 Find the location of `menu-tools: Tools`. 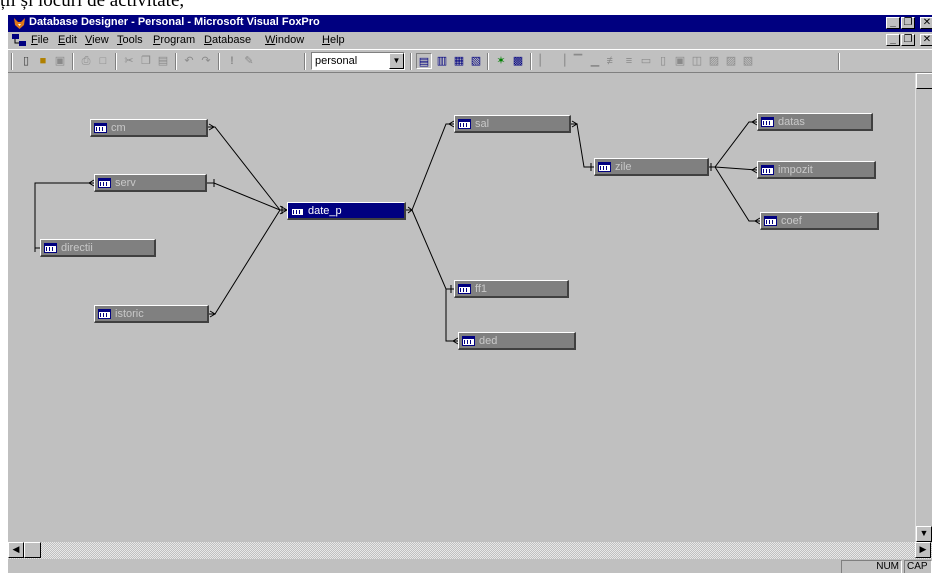

menu-tools: Tools is located at coordinates (130, 40).